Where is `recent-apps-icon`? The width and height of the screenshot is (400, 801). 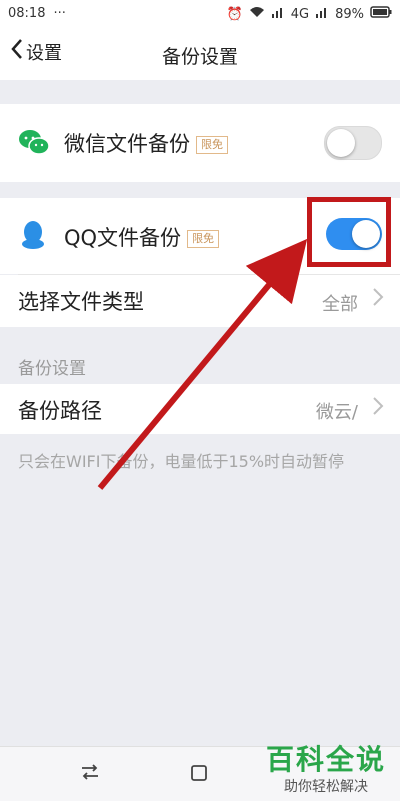 recent-apps-icon is located at coordinates (90, 774).